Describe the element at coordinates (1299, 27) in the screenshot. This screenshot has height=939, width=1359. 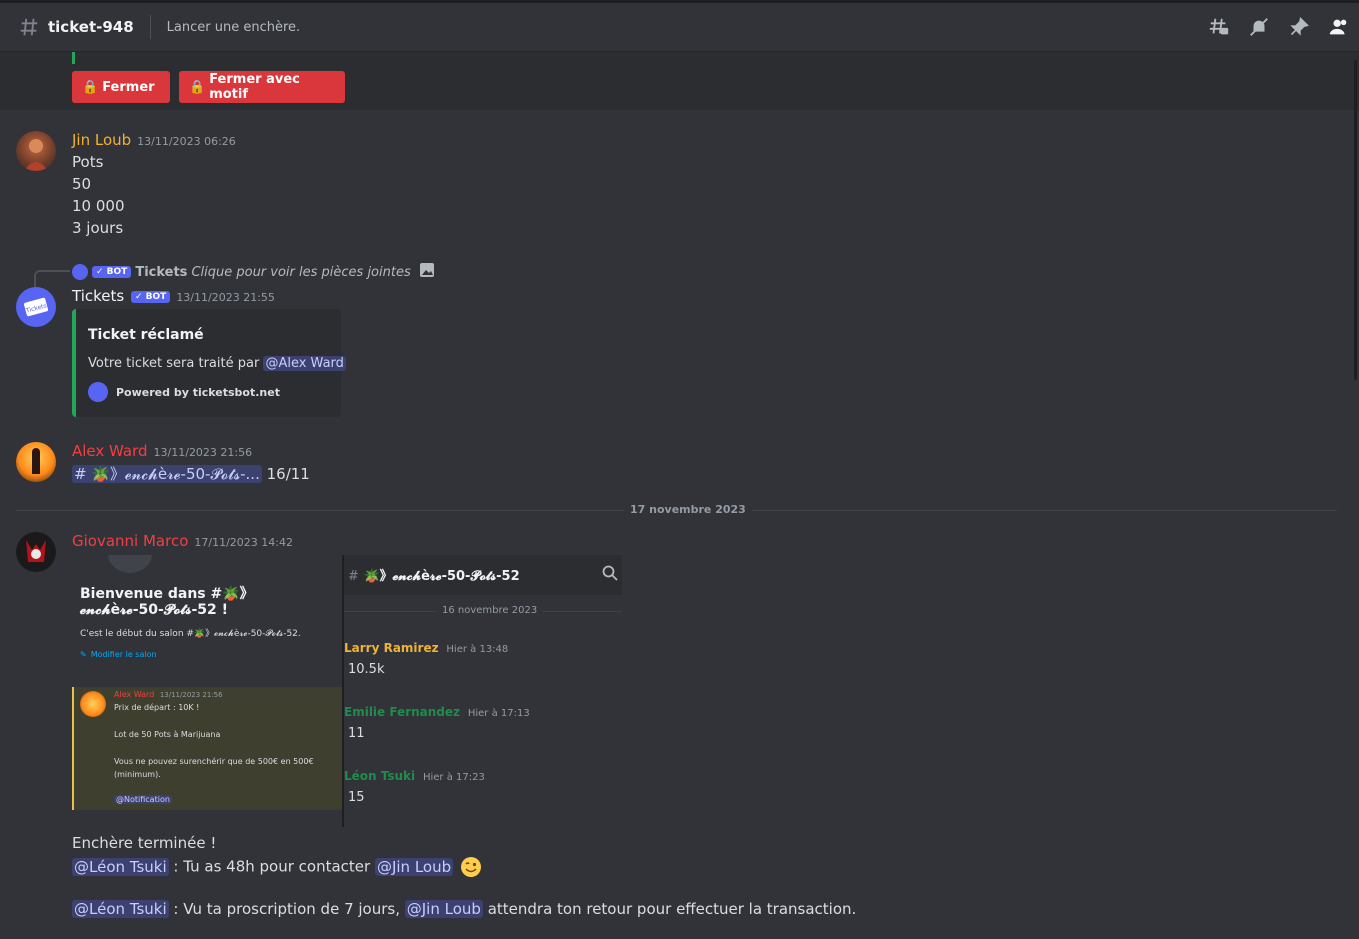
I see `pin-icon` at that location.